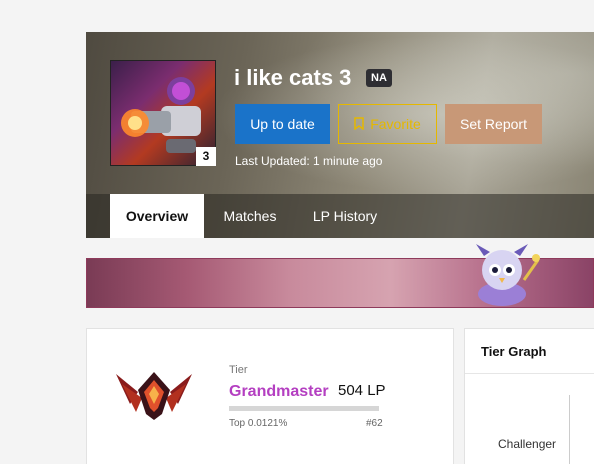 This screenshot has width=594, height=464. Describe the element at coordinates (250, 216) in the screenshot. I see `tab-matches: Matches` at that location.